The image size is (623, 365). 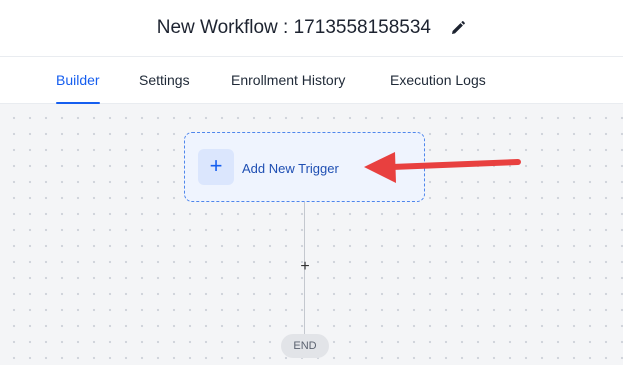 I want to click on tab-enrollment-history: Enrollment History, so click(x=288, y=88).